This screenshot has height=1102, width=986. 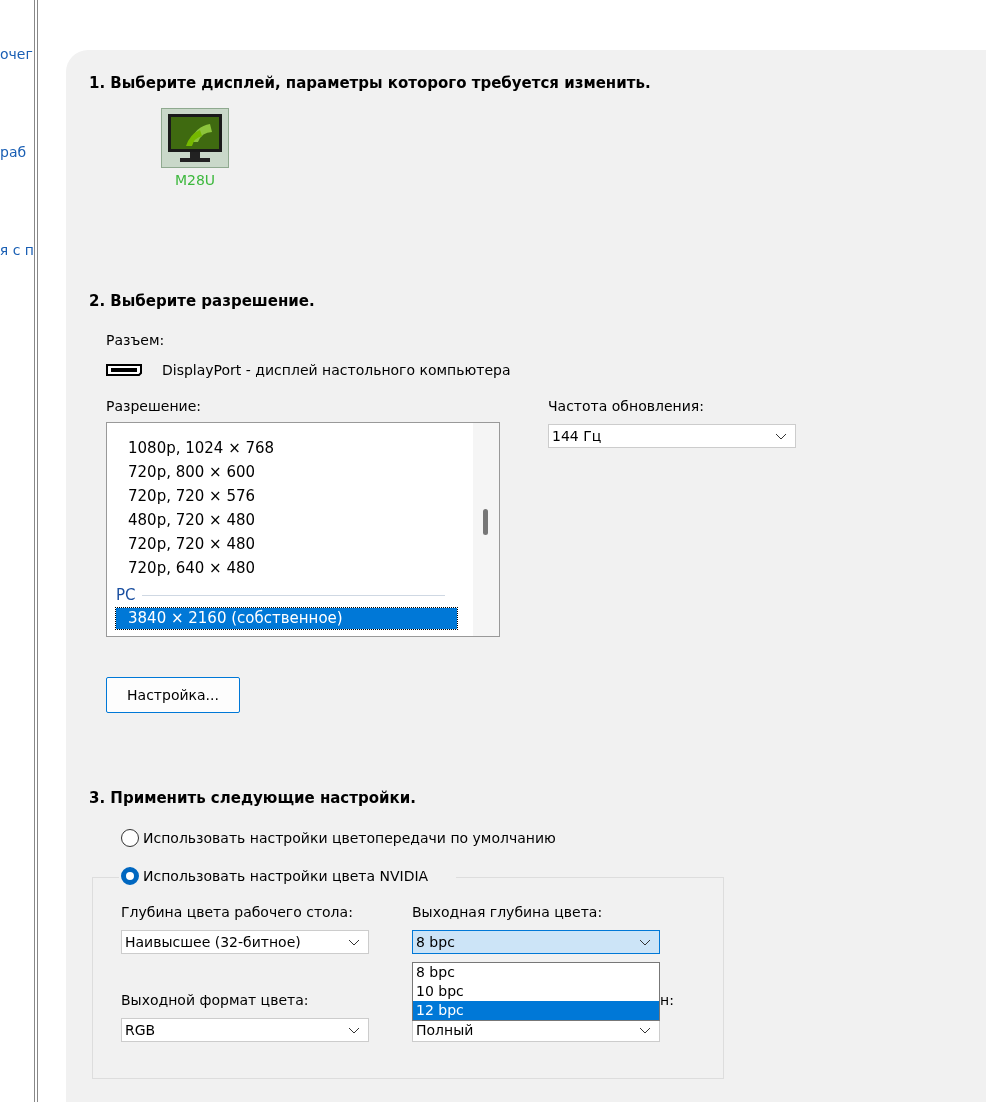 What do you see at coordinates (280, 496) in the screenshot?
I see `resolution-item: 720p, 720 × 576` at bounding box center [280, 496].